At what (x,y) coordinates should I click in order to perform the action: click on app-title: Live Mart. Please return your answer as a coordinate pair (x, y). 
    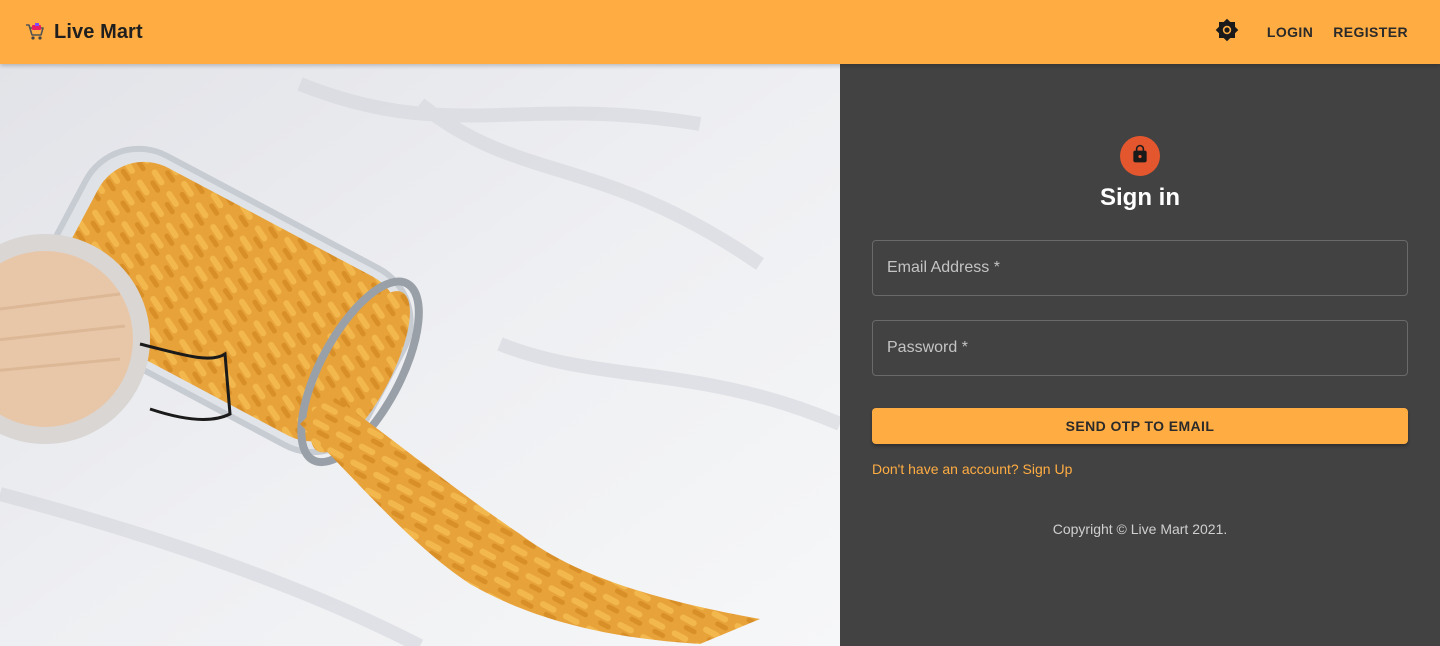
    Looking at the image, I should click on (98, 31).